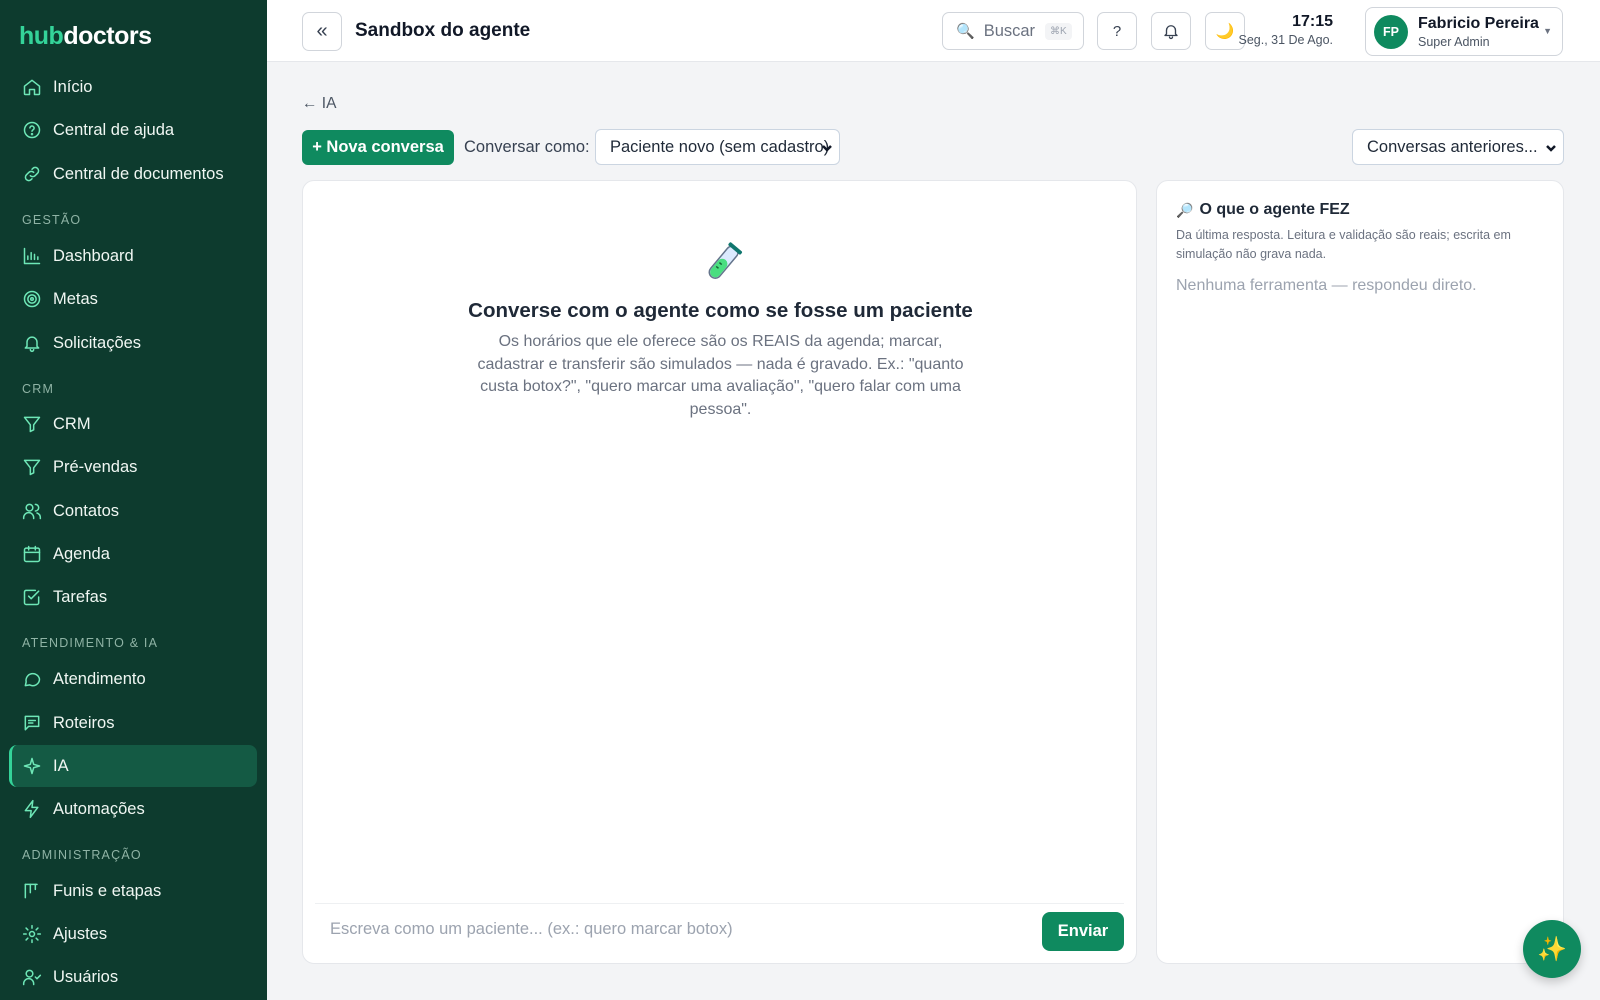 The image size is (1600, 1000). I want to click on agent-activity-title: 🔎 O que o agente FEZ, so click(1263, 210).